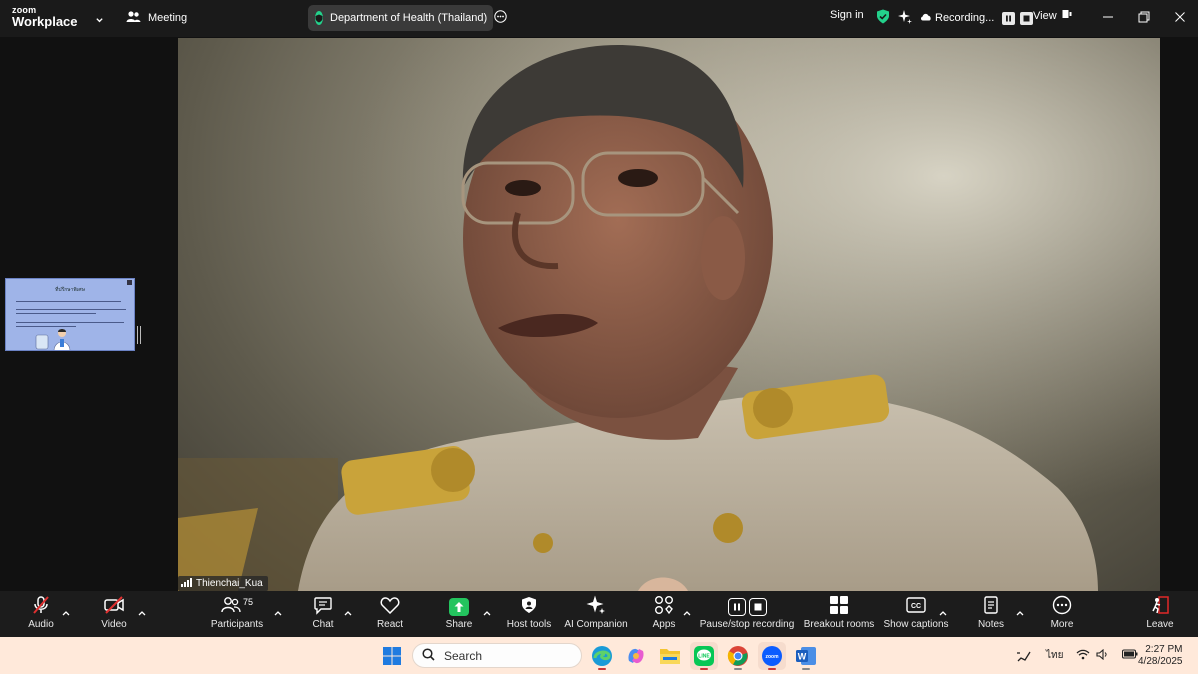 The height and width of the screenshot is (674, 1198). Describe the element at coordinates (500, 18) in the screenshot. I see `more-options-icon` at that location.